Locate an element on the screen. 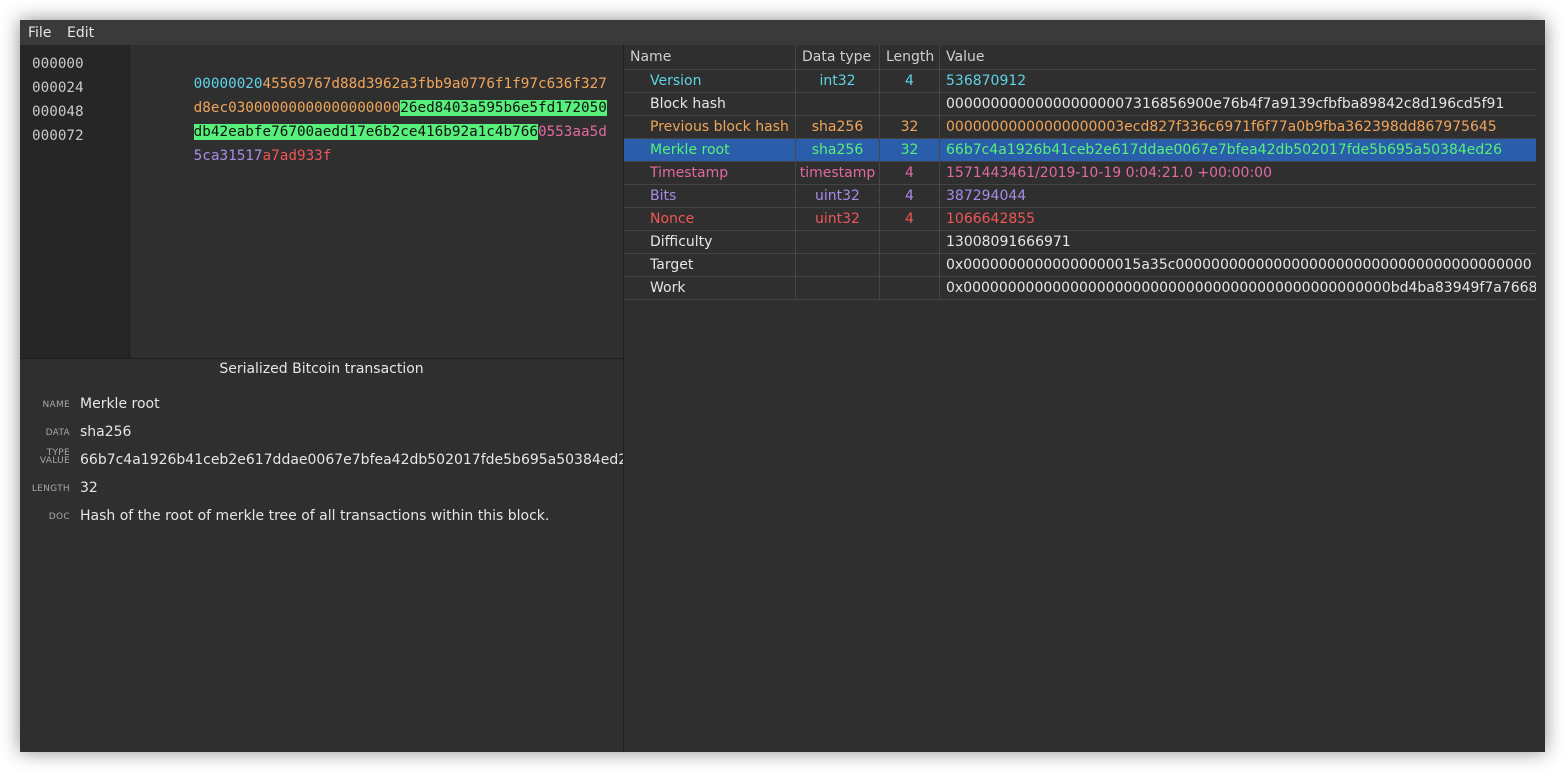  cell-name: Timestamp is located at coordinates (710, 173).